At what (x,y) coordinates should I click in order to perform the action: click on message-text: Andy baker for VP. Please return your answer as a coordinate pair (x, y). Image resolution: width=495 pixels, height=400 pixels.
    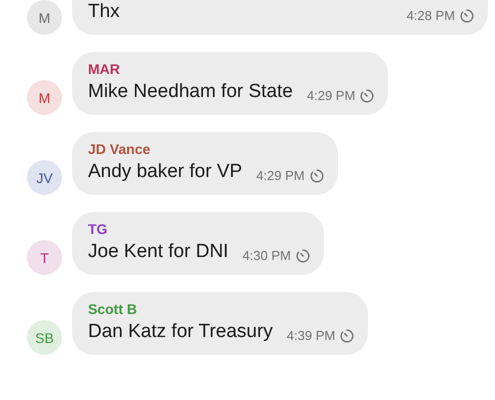
    Looking at the image, I should click on (165, 172).